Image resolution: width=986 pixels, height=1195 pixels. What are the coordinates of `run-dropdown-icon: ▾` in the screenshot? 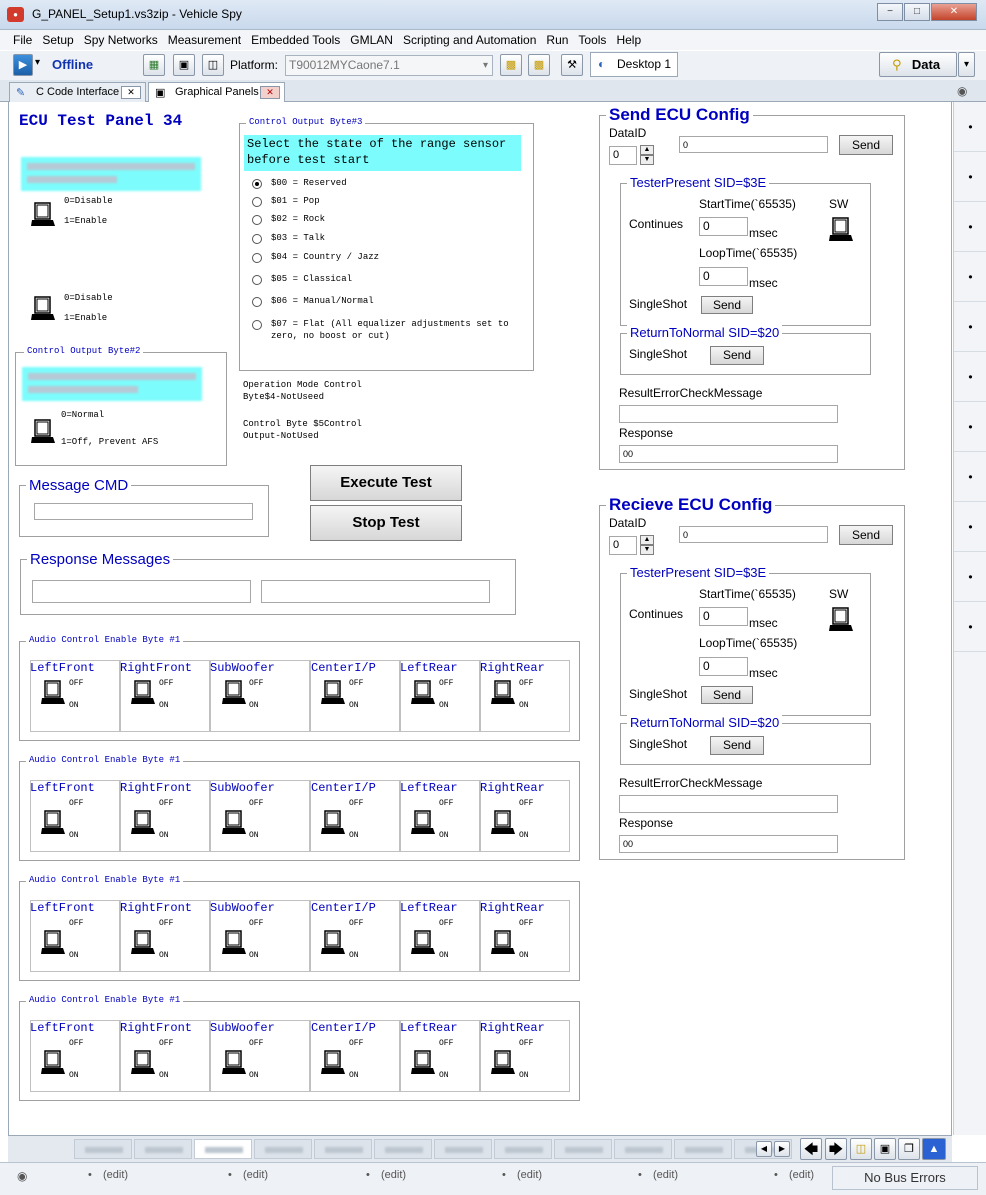 It's located at (37, 62).